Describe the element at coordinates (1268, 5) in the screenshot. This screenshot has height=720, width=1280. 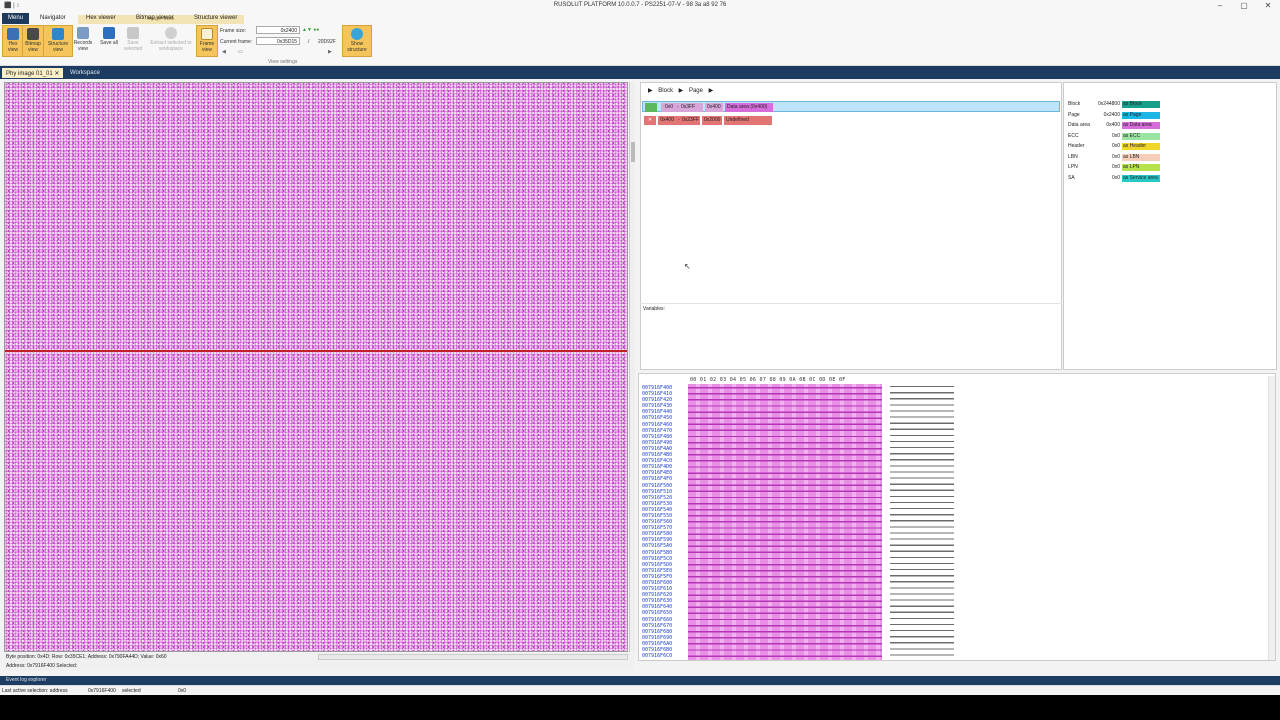
I see `close-button: ✕` at that location.